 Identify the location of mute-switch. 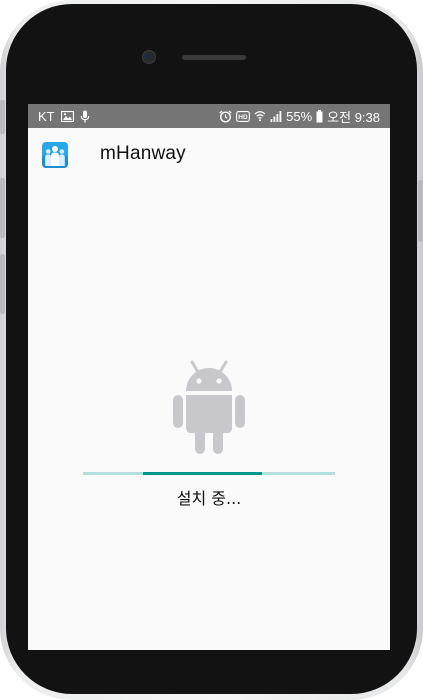
(2, 117).